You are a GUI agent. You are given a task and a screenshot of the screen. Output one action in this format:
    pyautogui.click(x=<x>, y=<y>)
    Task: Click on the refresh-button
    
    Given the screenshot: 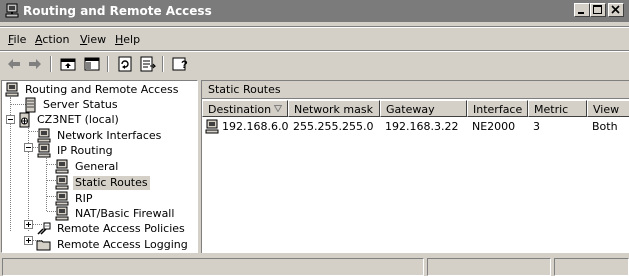 What is the action you would take?
    pyautogui.click(x=125, y=64)
    